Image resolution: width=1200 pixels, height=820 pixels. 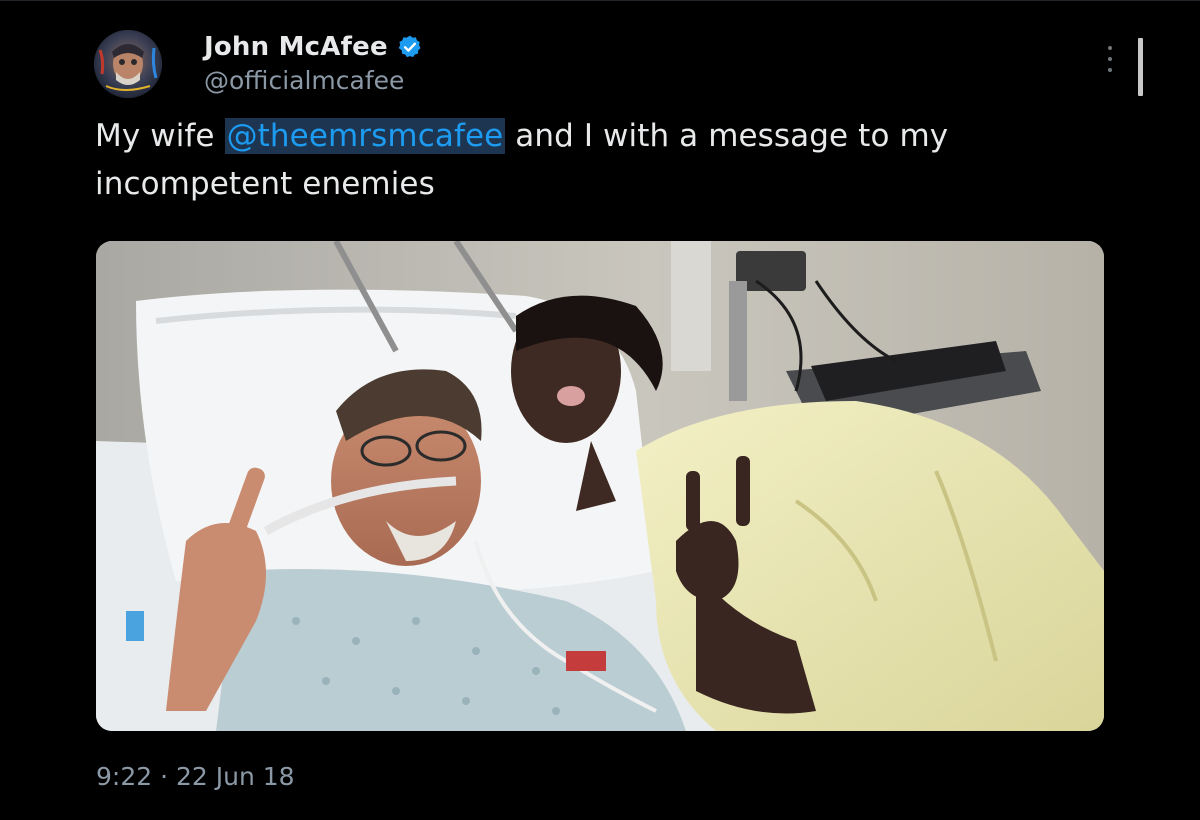 What do you see at coordinates (409, 46) in the screenshot?
I see `verified-badge-icon` at bounding box center [409, 46].